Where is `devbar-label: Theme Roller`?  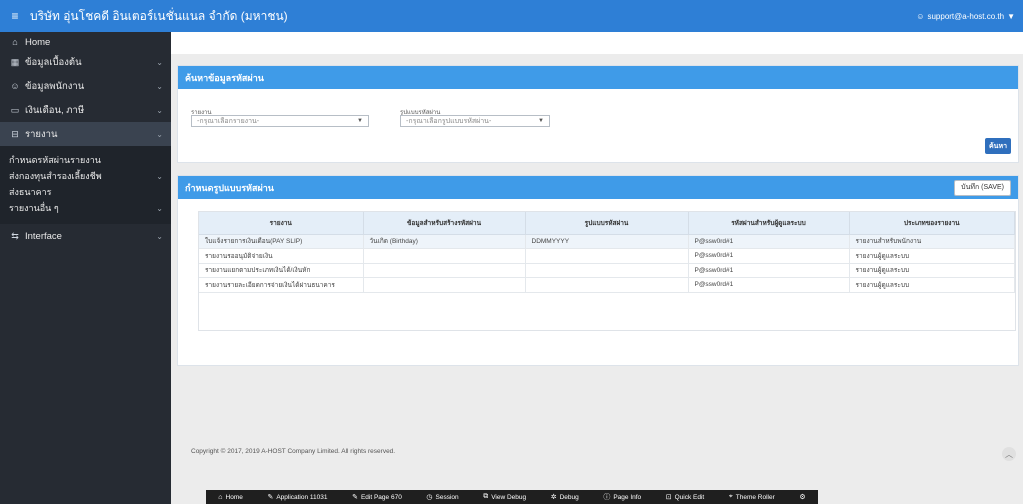 devbar-label: Theme Roller is located at coordinates (755, 497).